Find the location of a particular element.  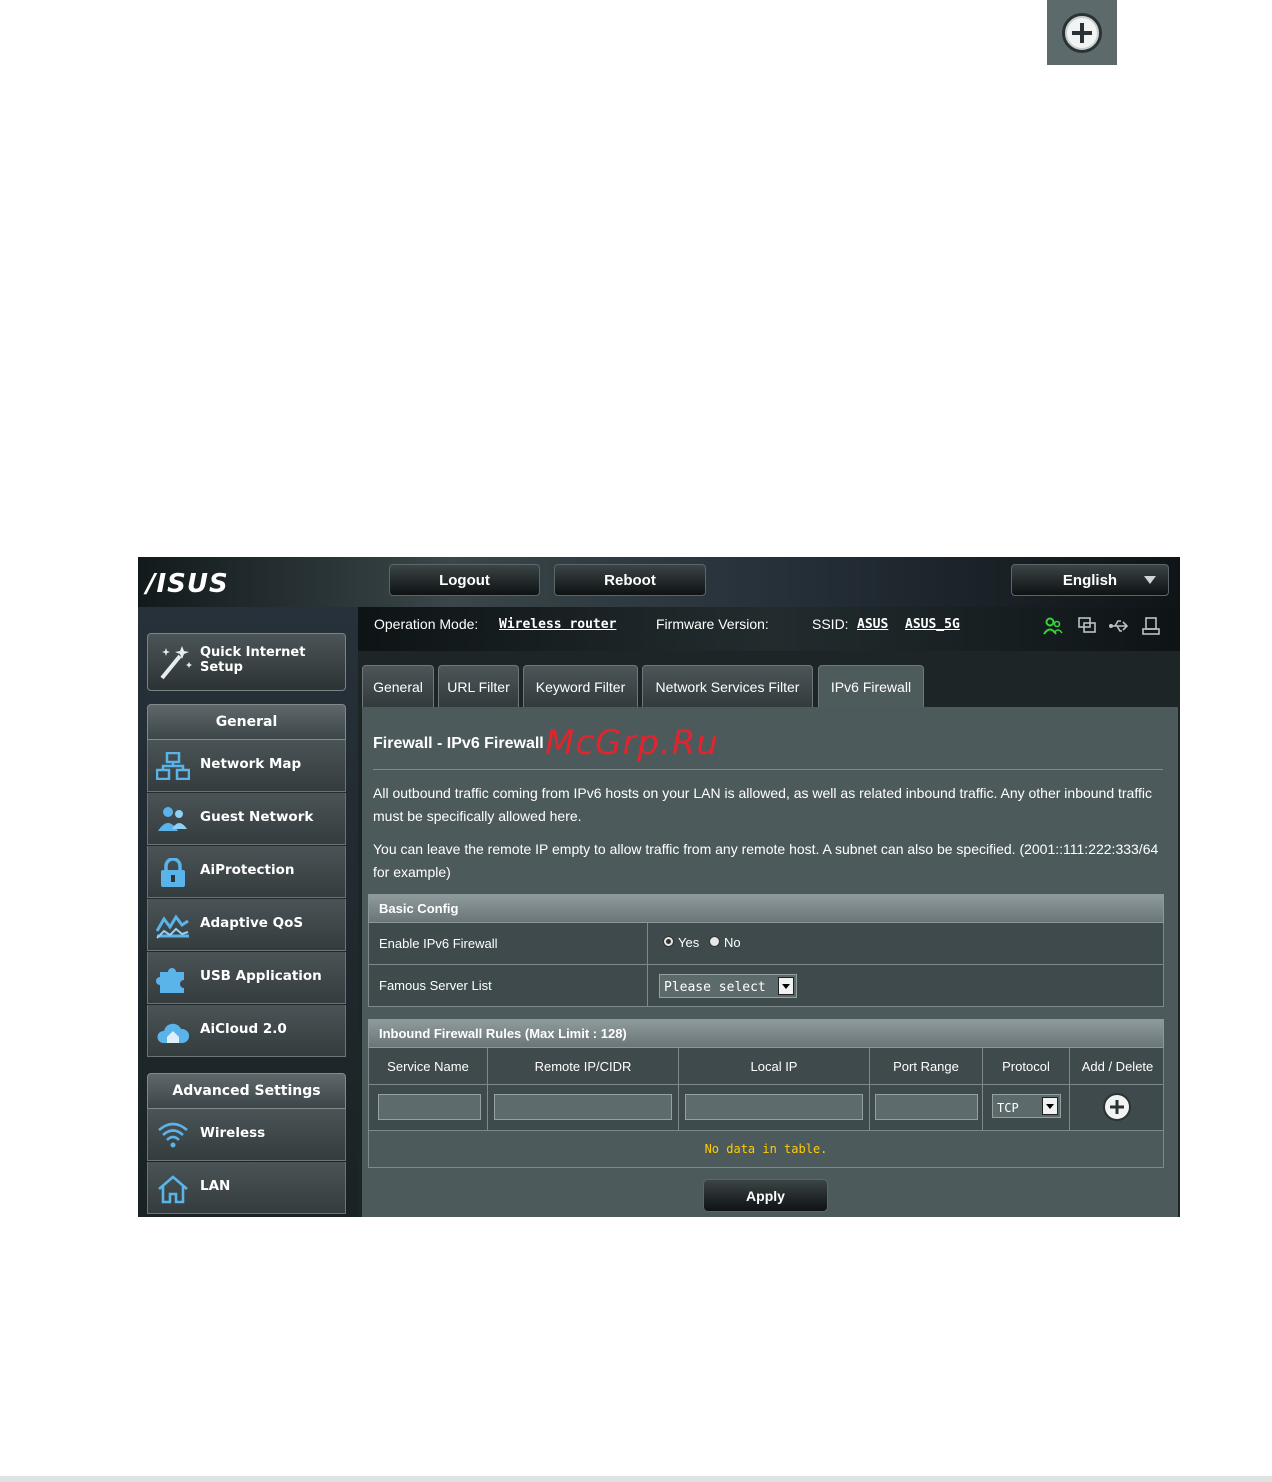

add-icon-illustration is located at coordinates (1082, 32).